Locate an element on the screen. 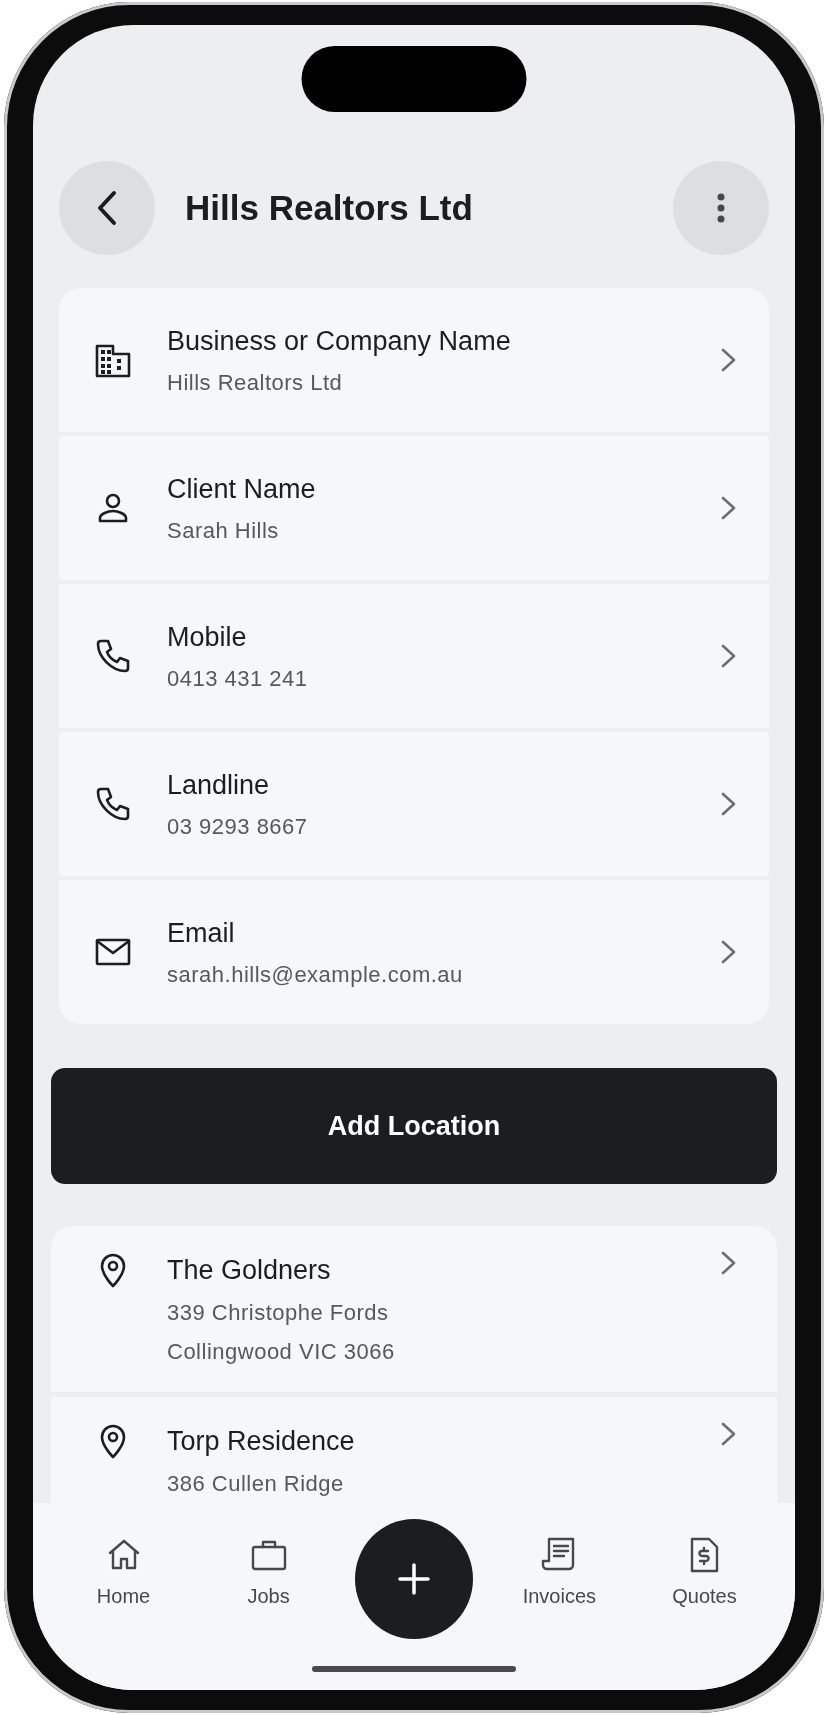 This screenshot has width=828, height=1715. detail-row: Client Name Sarah Hills is located at coordinates (414, 508).